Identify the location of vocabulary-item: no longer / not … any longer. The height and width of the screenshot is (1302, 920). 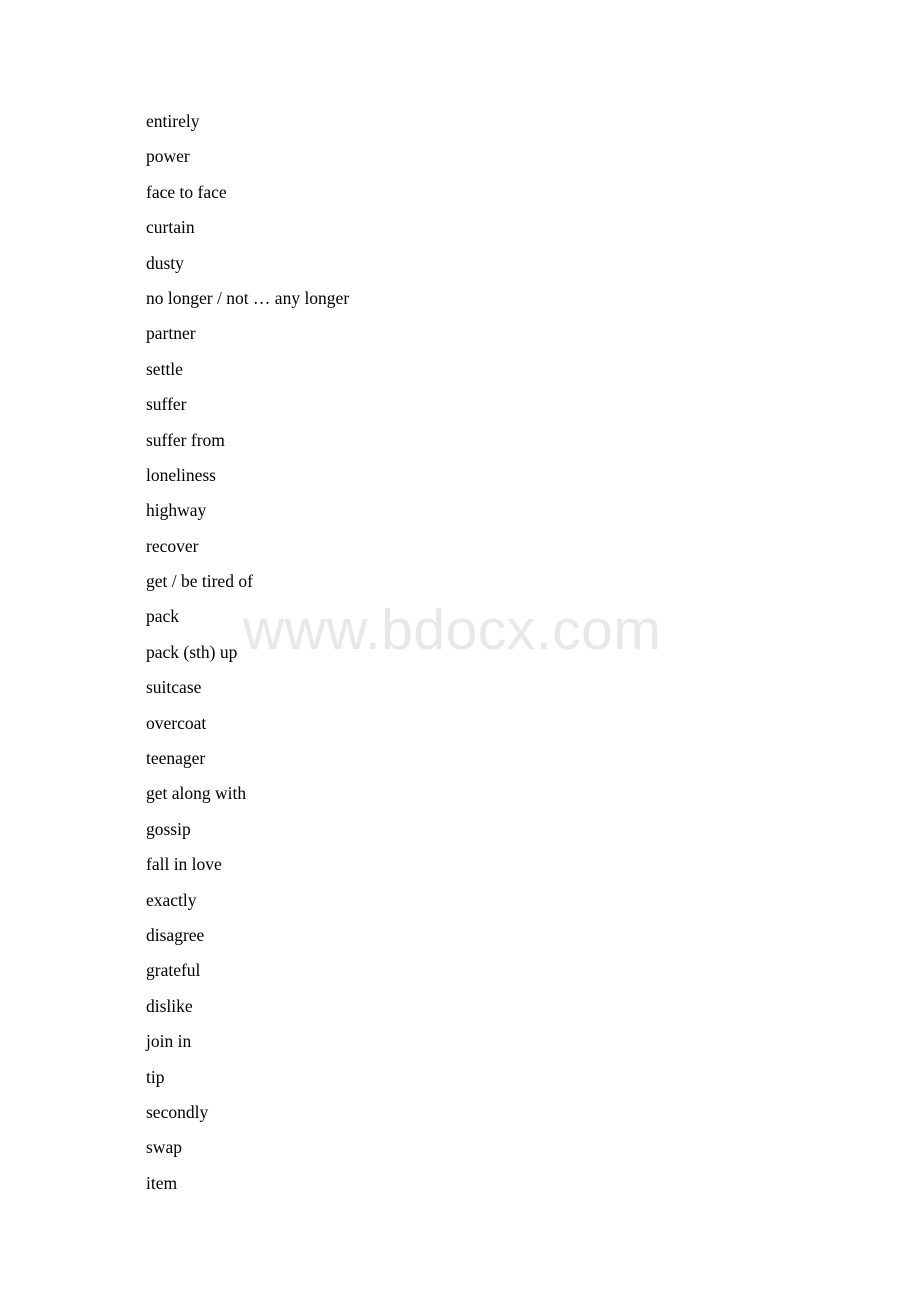
(248, 297).